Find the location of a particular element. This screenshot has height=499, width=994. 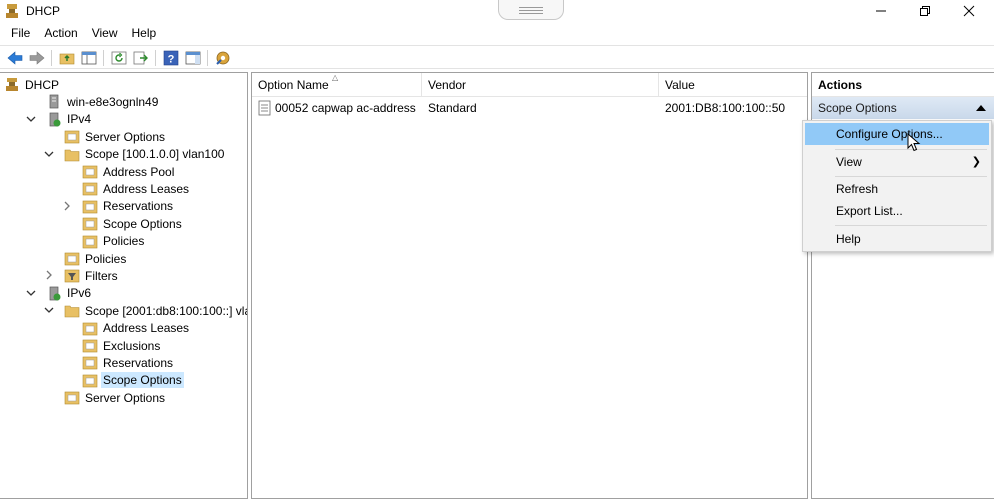

column-vendor: Vendor is located at coordinates (540, 85).